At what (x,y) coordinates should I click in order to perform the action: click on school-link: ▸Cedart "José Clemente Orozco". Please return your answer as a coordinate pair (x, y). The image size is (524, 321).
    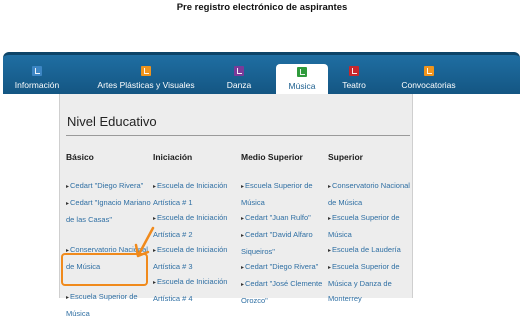
    Looking at the image, I should click on (284, 292).